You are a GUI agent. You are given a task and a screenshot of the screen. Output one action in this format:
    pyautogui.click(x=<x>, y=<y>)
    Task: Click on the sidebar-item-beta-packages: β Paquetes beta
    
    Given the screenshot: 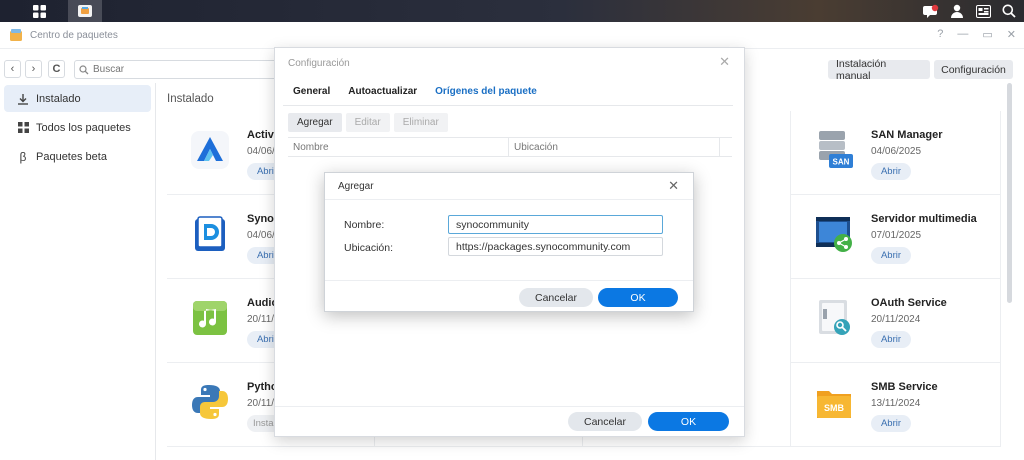 What is the action you would take?
    pyautogui.click(x=77, y=156)
    